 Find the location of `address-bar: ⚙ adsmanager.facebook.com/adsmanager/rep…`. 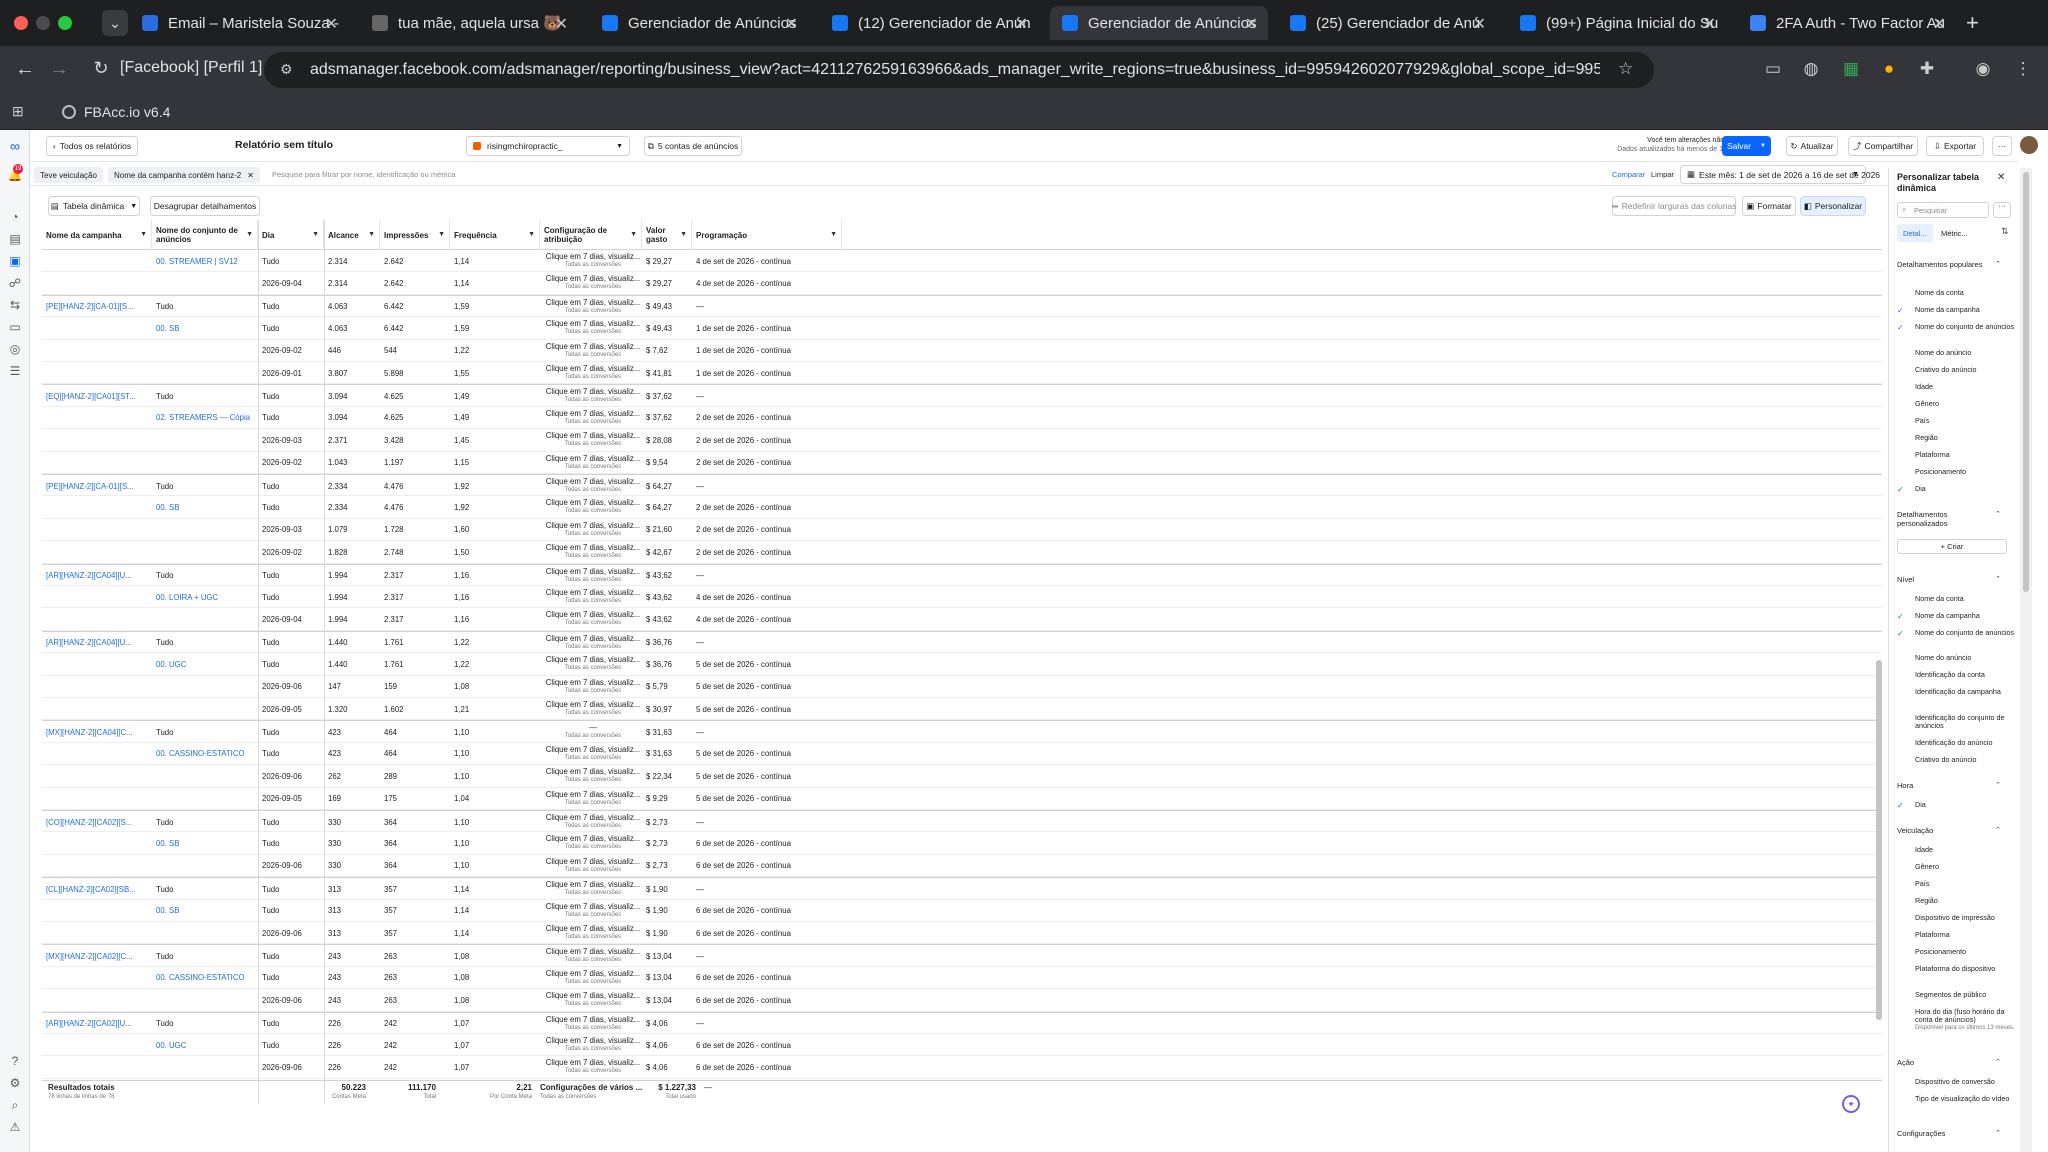

address-bar: ⚙ adsmanager.facebook.com/adsmanager/rep… is located at coordinates (959, 70).